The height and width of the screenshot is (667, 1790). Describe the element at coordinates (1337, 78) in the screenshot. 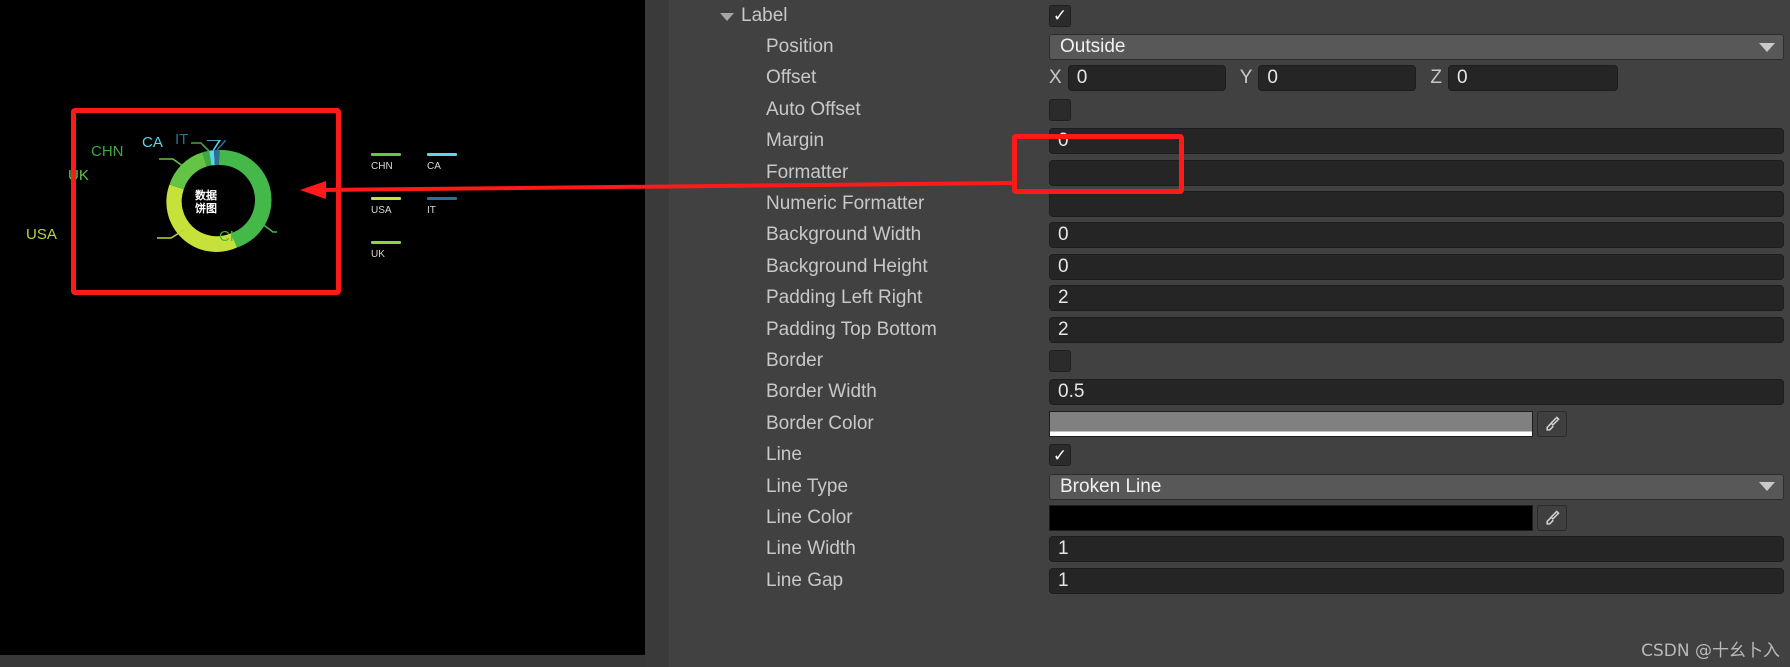

I see `offset-y-input: 0` at that location.